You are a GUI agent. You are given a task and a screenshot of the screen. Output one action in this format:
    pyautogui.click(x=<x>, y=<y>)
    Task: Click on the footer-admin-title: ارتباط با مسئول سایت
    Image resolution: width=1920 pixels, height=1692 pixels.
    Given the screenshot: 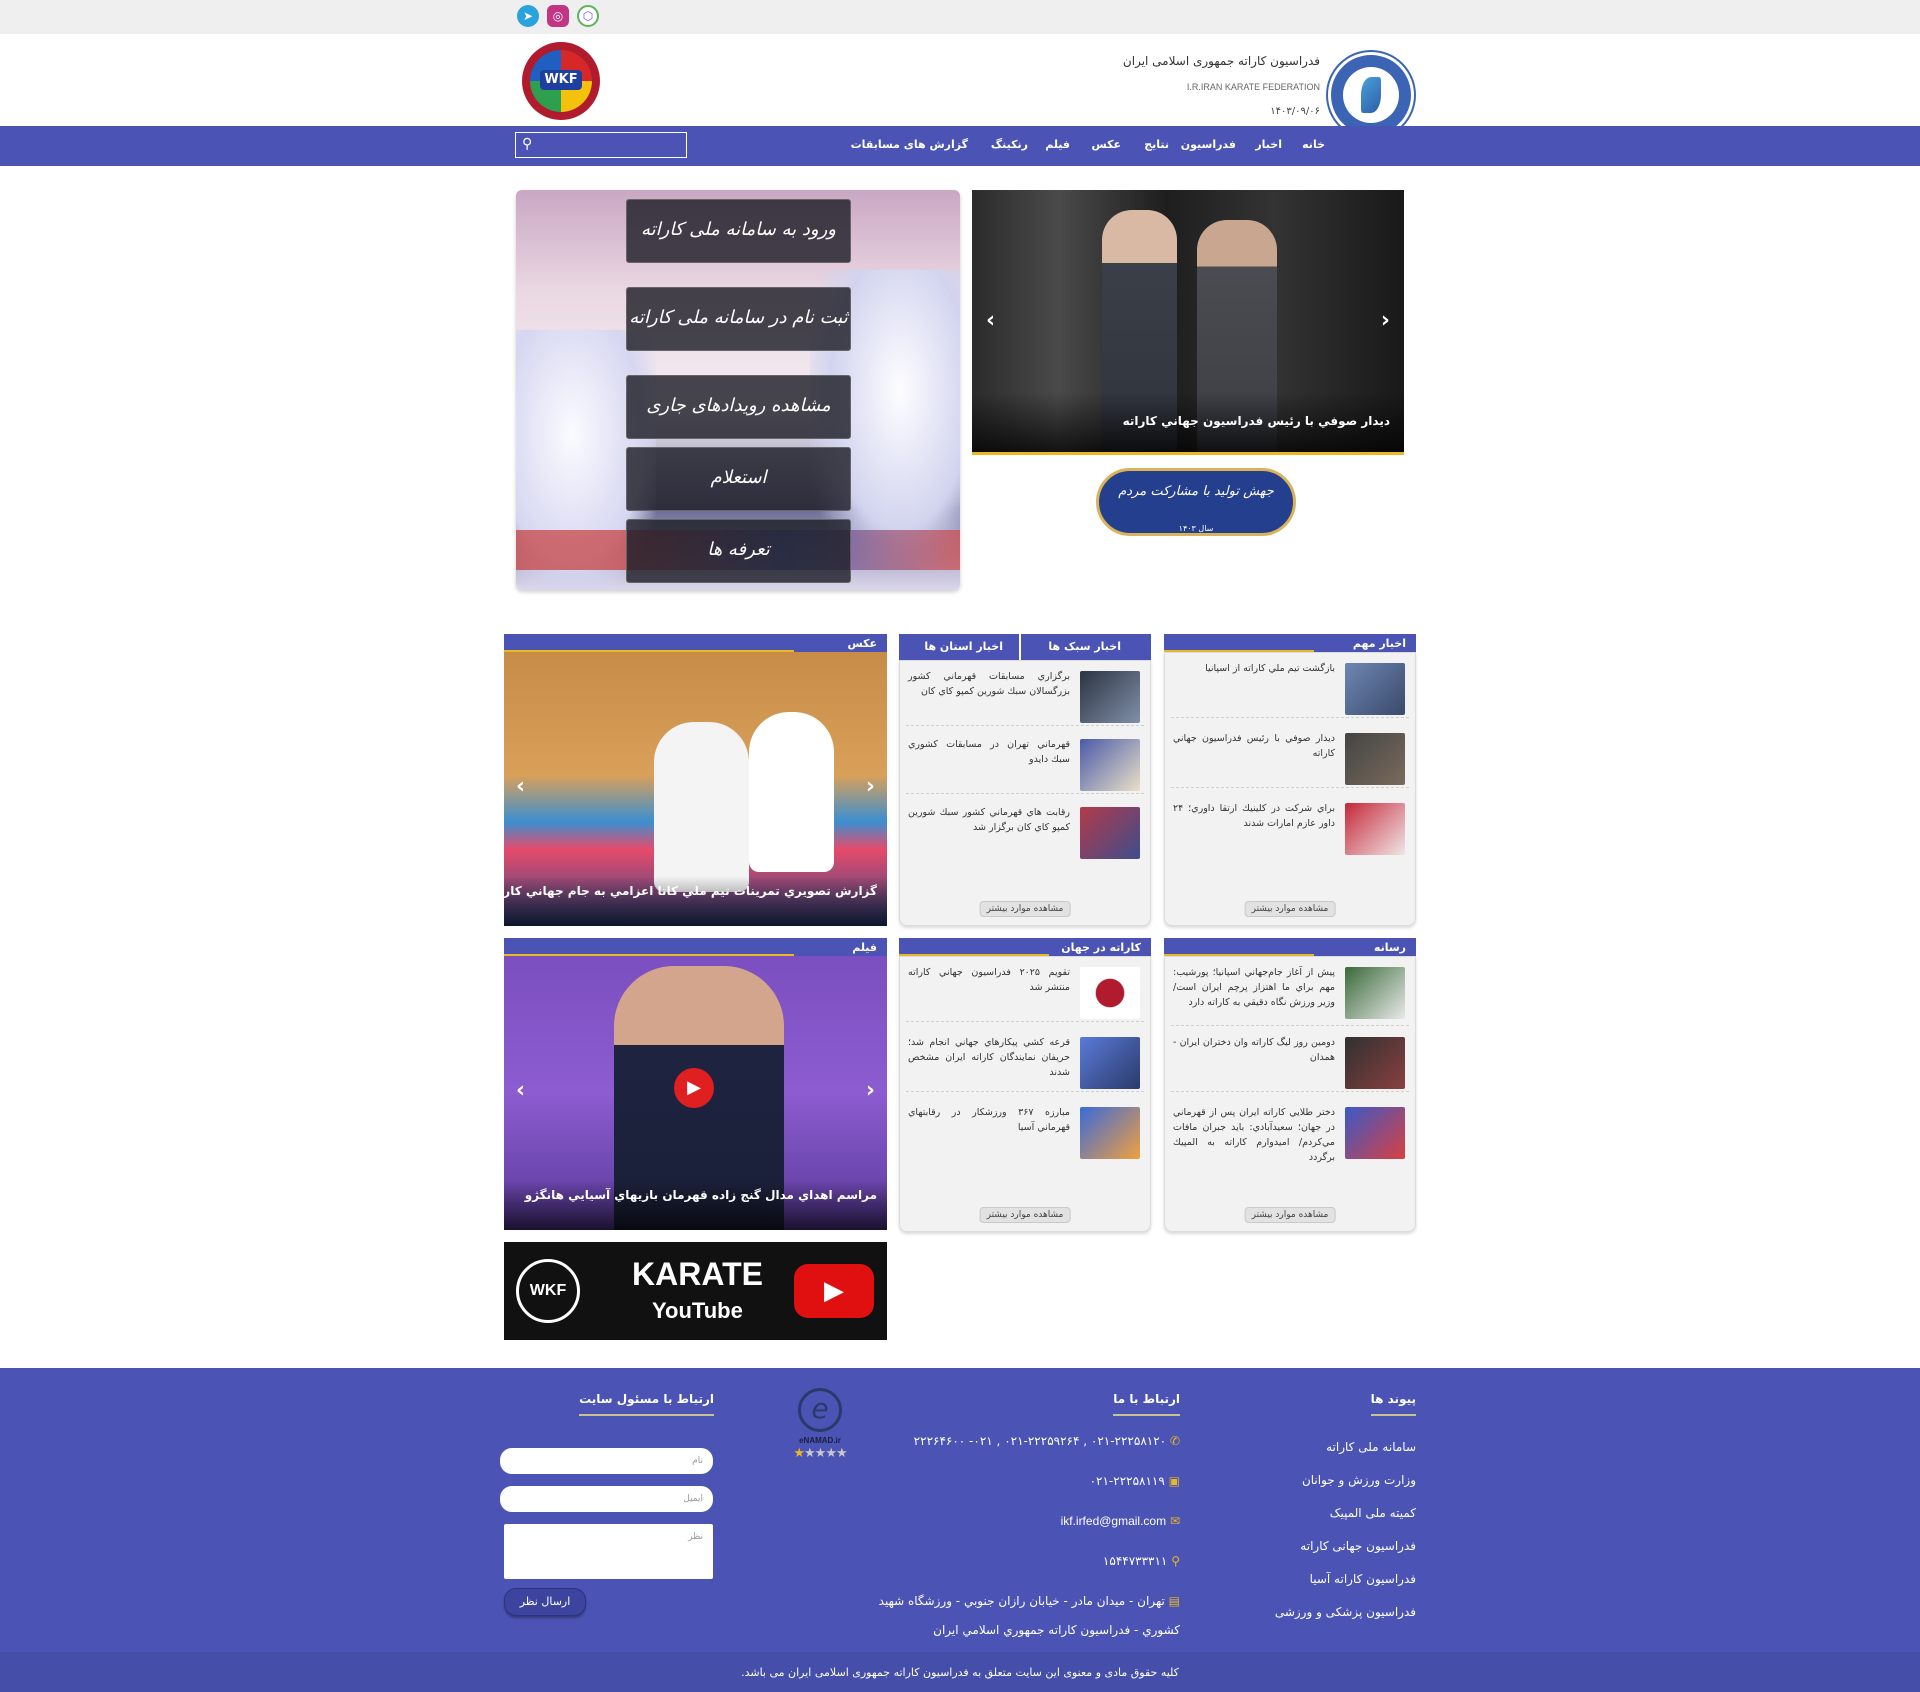 What is the action you would take?
    pyautogui.click(x=646, y=1404)
    